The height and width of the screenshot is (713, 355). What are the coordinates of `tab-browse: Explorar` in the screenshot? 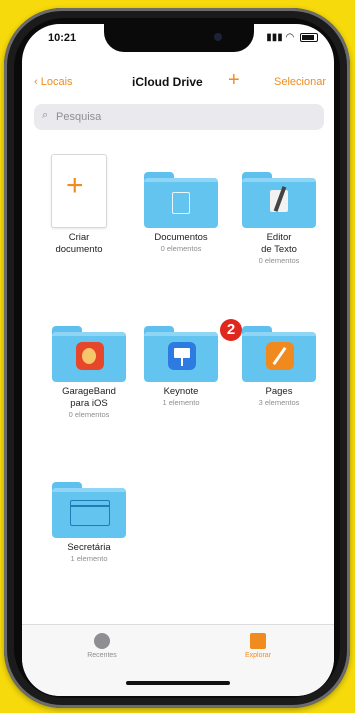 It's located at (258, 646).